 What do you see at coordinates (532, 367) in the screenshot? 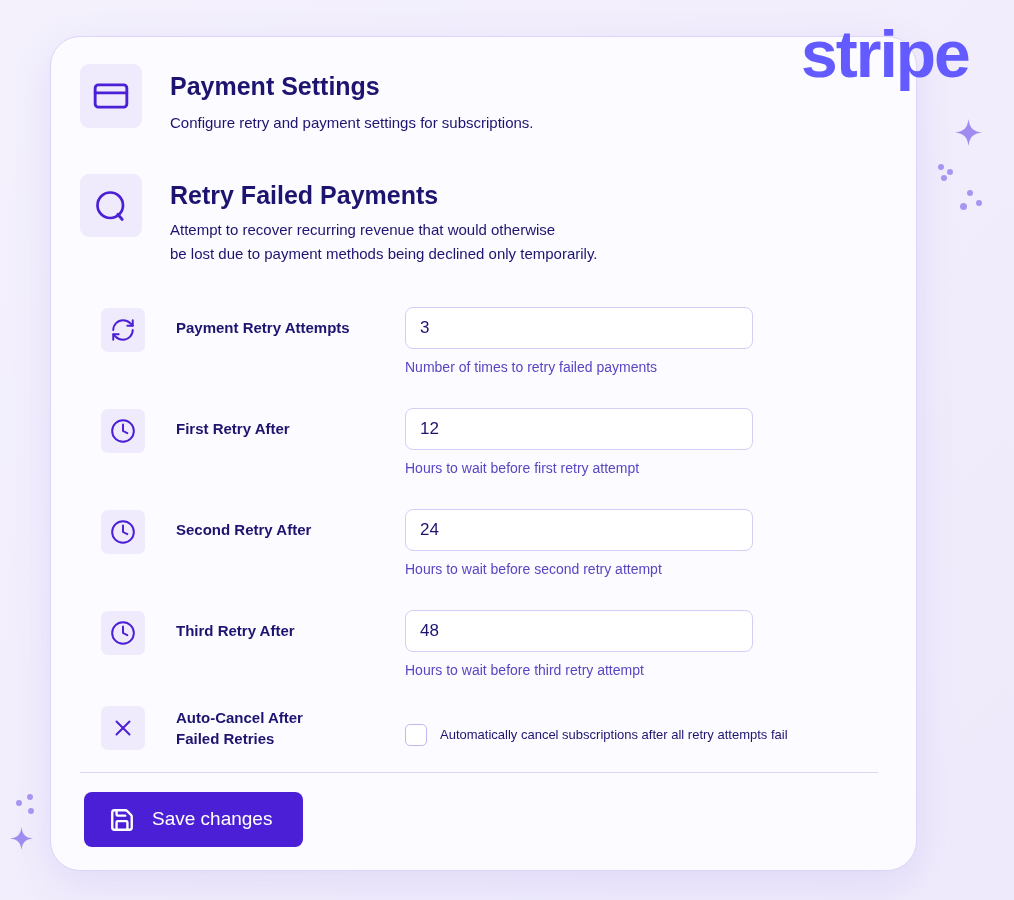
I see `field-help-text: Number of times to retry failed payments` at bounding box center [532, 367].